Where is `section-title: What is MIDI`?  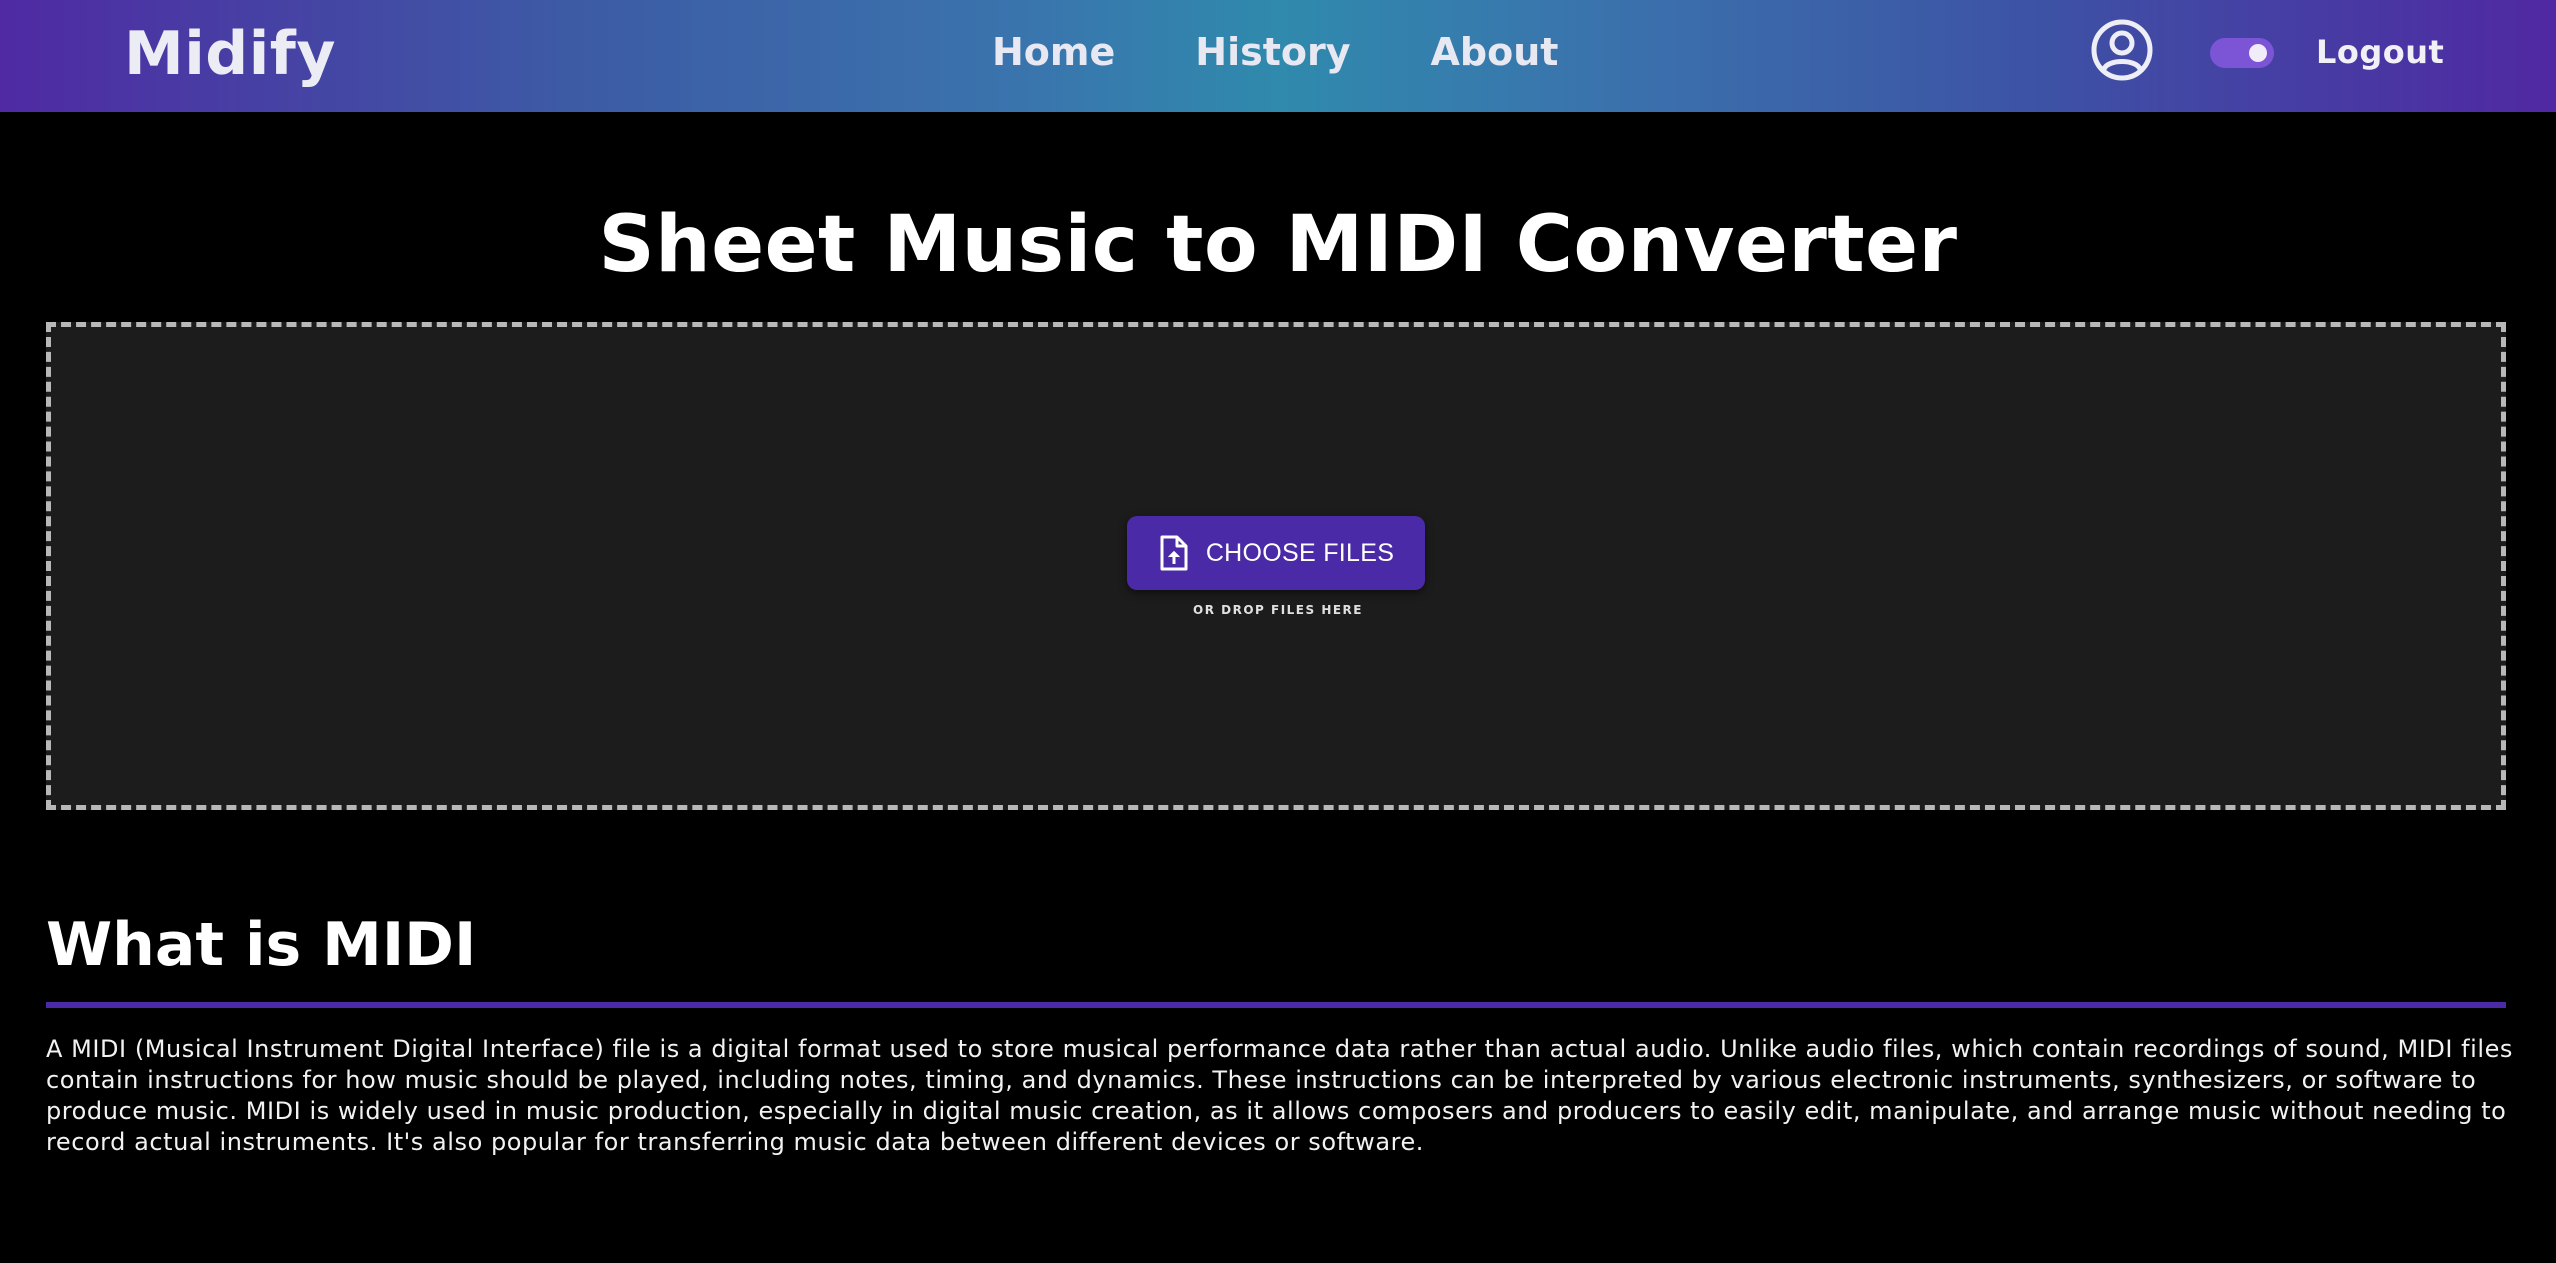 section-title: What is MIDI is located at coordinates (261, 945).